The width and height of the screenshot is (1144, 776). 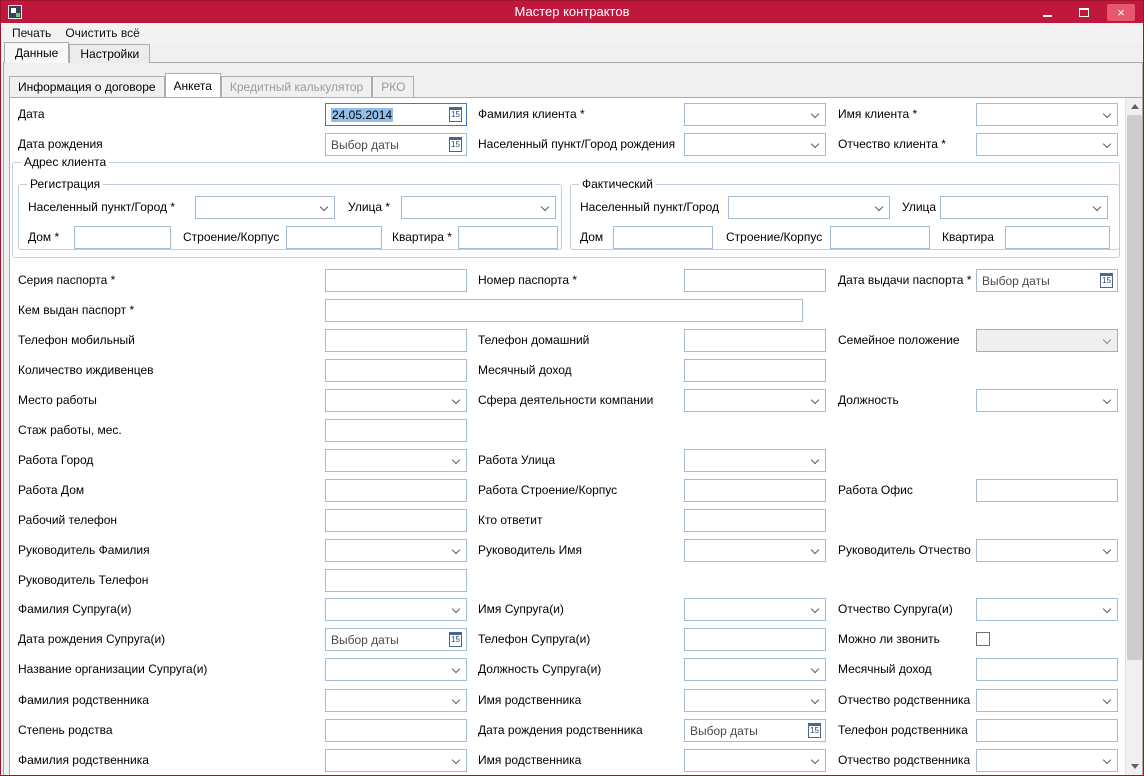 I want to click on spouse-patronymic-combobox, so click(x=1047, y=609).